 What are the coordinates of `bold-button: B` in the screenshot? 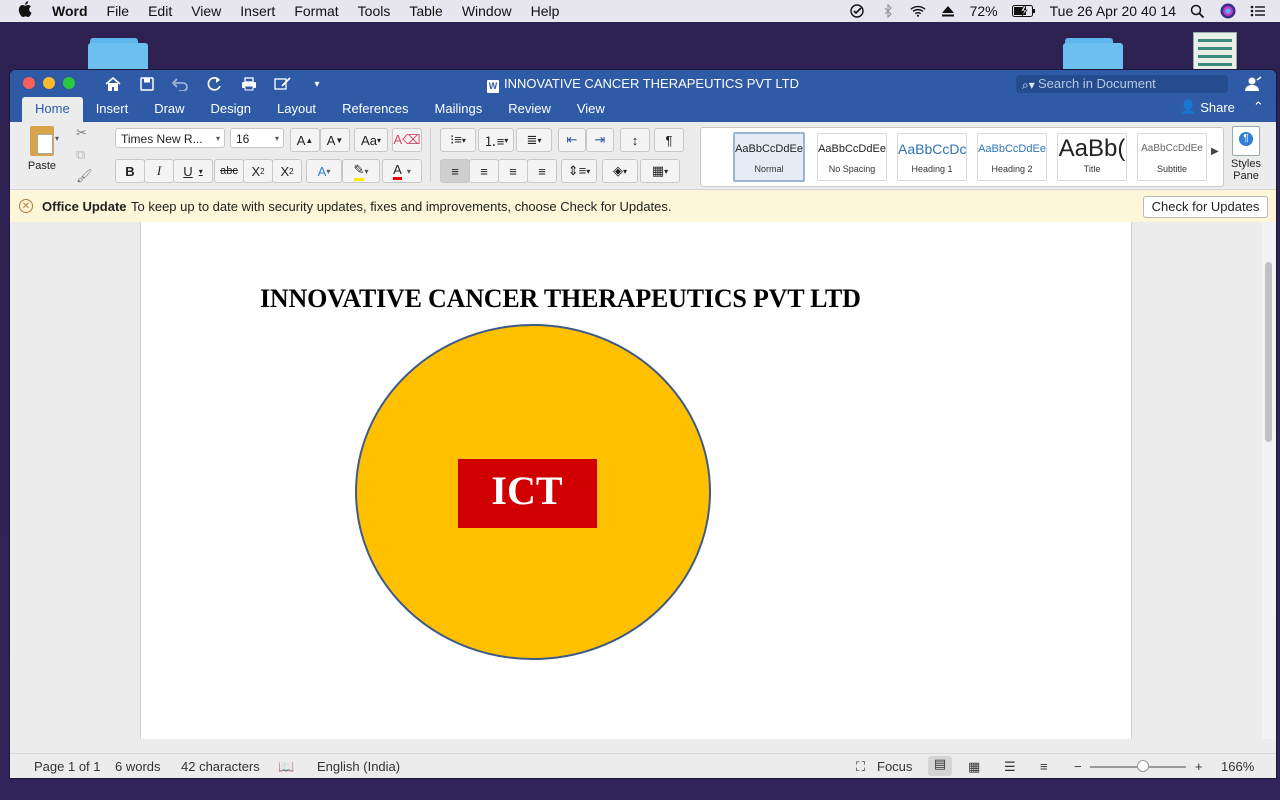 It's located at (130, 171).